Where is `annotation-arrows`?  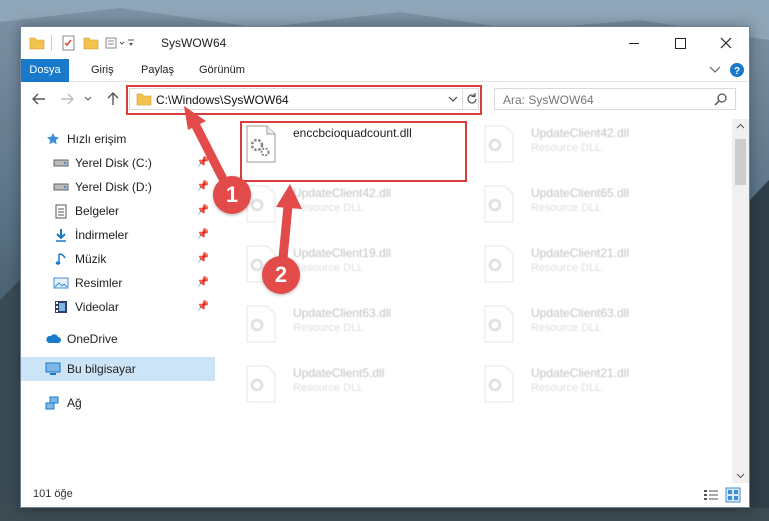 annotation-arrows is located at coordinates (243, 184).